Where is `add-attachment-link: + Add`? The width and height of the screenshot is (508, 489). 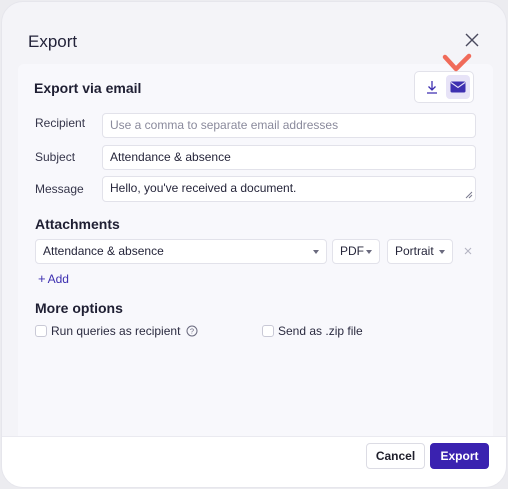
add-attachment-link: + Add is located at coordinates (53, 278).